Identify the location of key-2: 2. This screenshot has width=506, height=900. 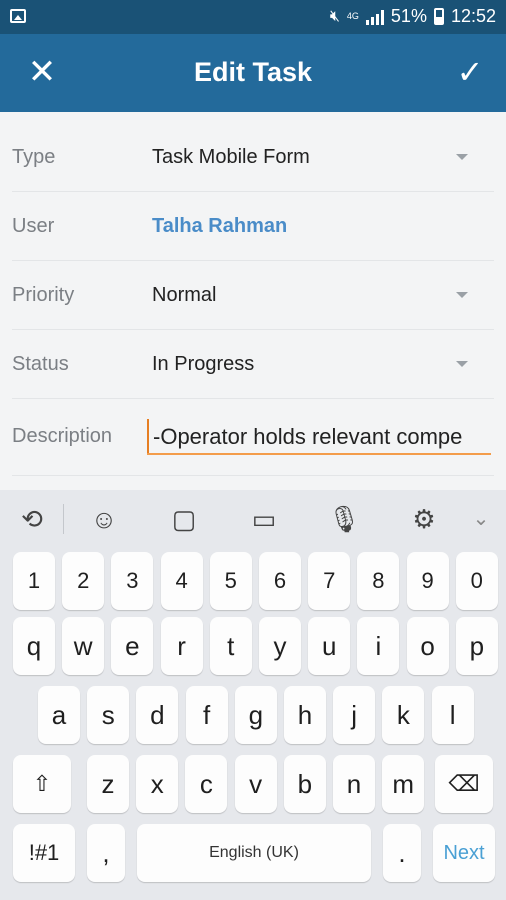
(83, 581).